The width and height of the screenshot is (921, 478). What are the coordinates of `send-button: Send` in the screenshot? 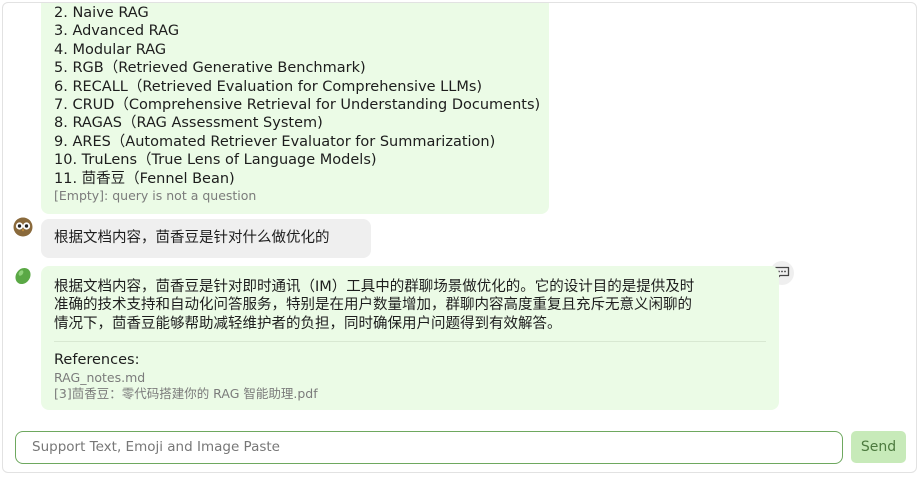 It's located at (878, 447).